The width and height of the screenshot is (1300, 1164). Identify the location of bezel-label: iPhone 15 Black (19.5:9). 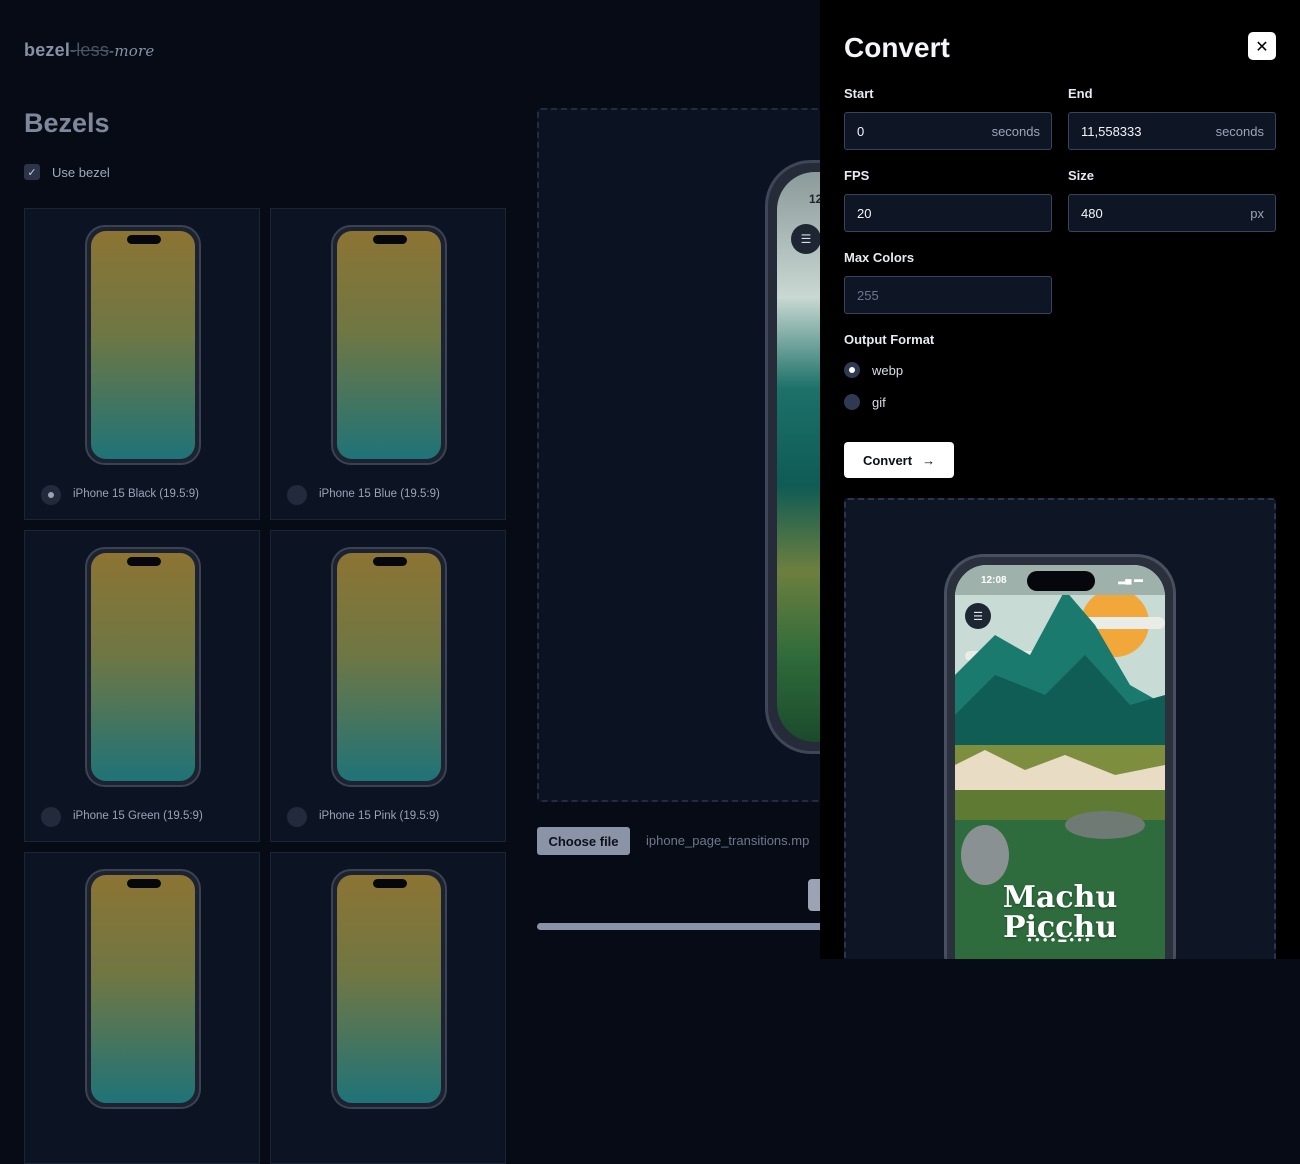
(136, 494).